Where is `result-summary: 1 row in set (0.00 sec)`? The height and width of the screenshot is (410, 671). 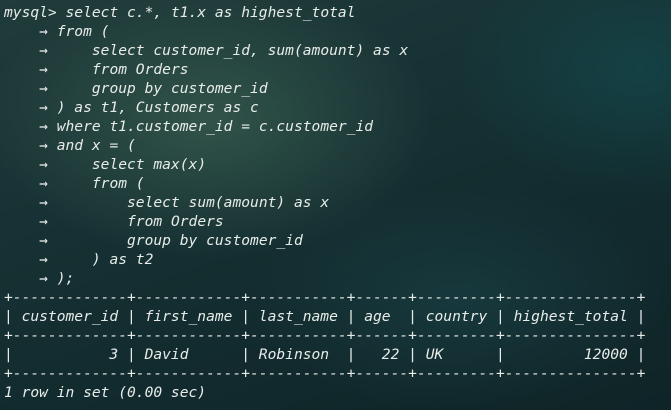 result-summary: 1 row in set (0.00 sec) is located at coordinates (105, 392).